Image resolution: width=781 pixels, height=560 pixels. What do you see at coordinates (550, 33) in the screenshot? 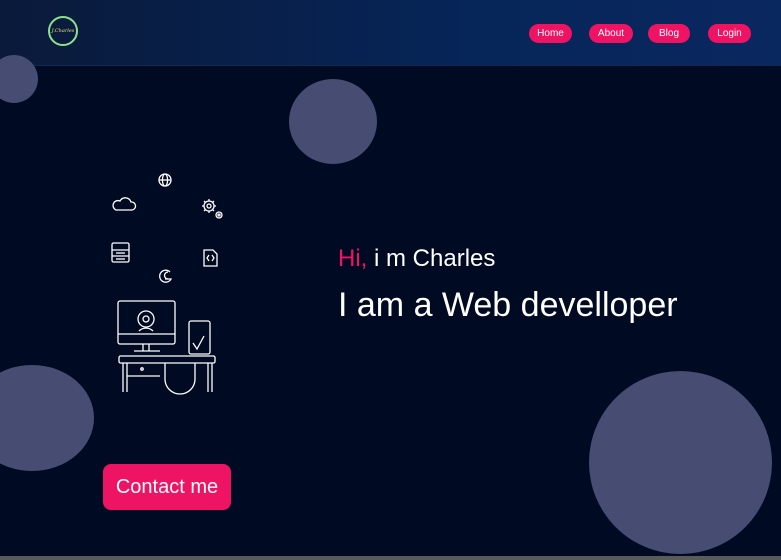
I see `nav-home-button: Home` at bounding box center [550, 33].